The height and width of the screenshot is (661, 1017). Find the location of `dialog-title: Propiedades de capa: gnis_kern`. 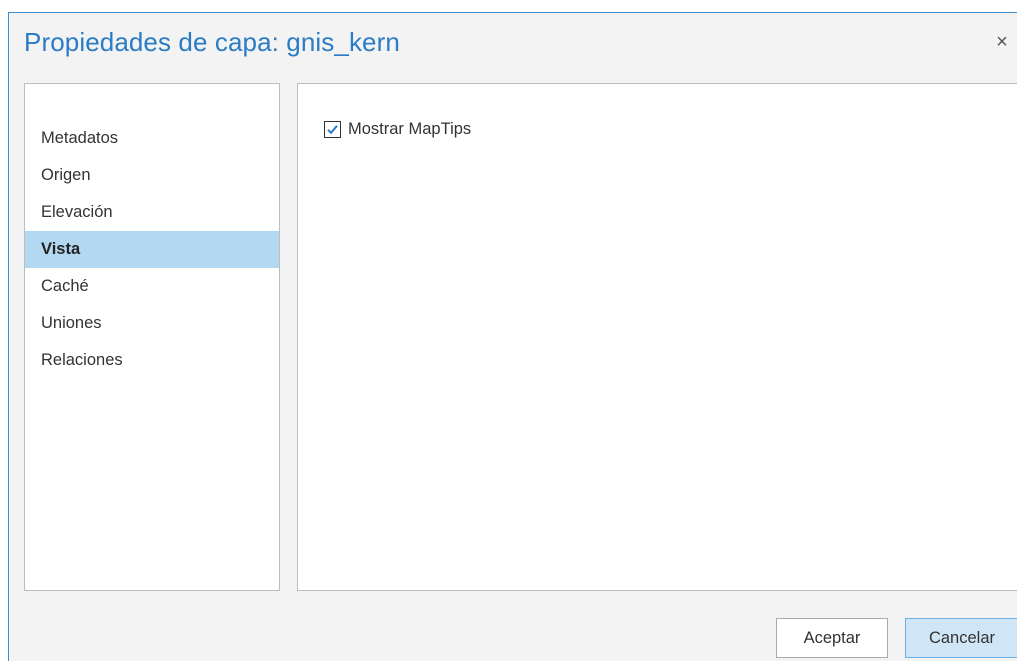

dialog-title: Propiedades de capa: gnis_kern is located at coordinates (212, 42).